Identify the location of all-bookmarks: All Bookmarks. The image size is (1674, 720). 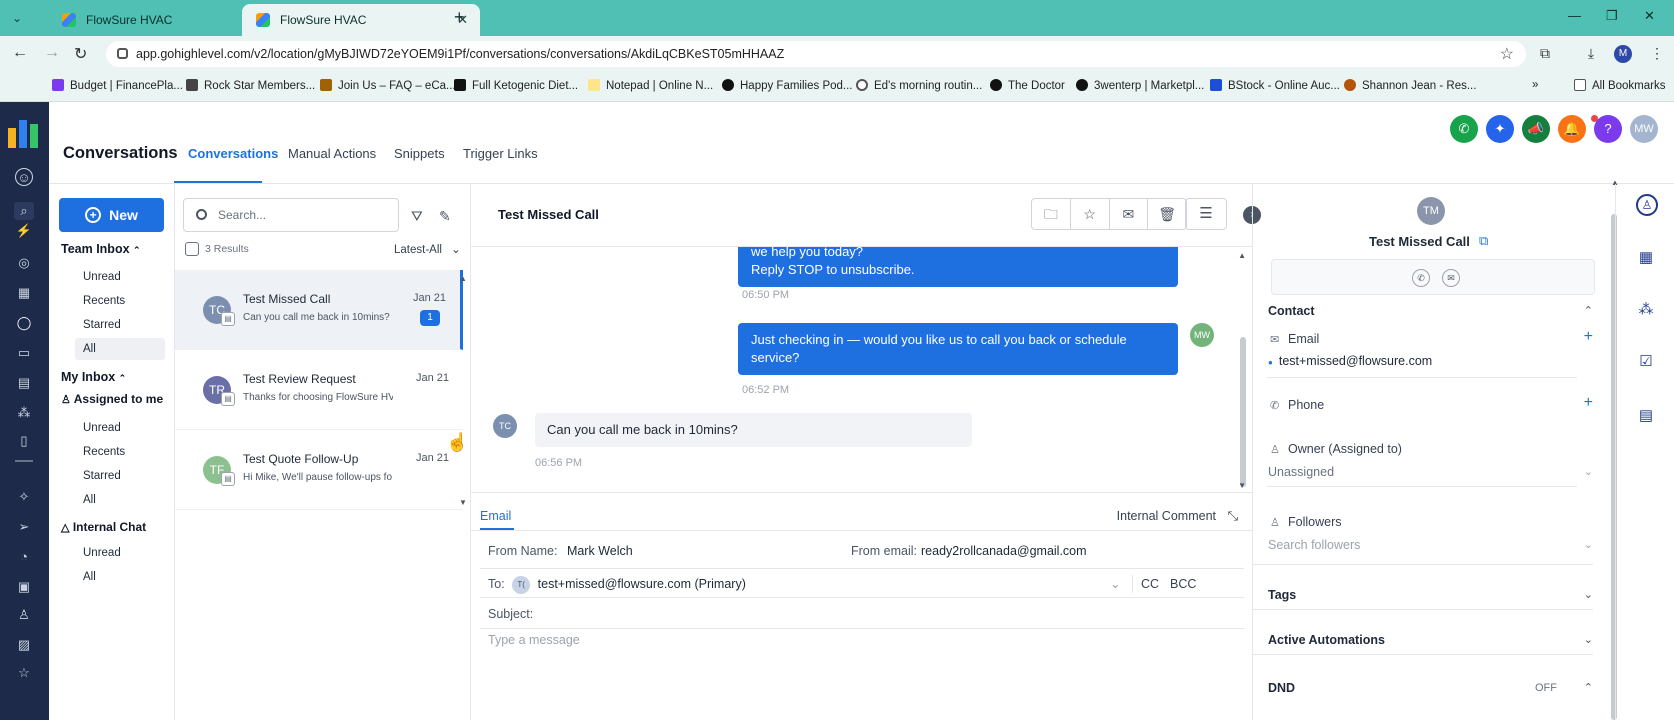
(1620, 85).